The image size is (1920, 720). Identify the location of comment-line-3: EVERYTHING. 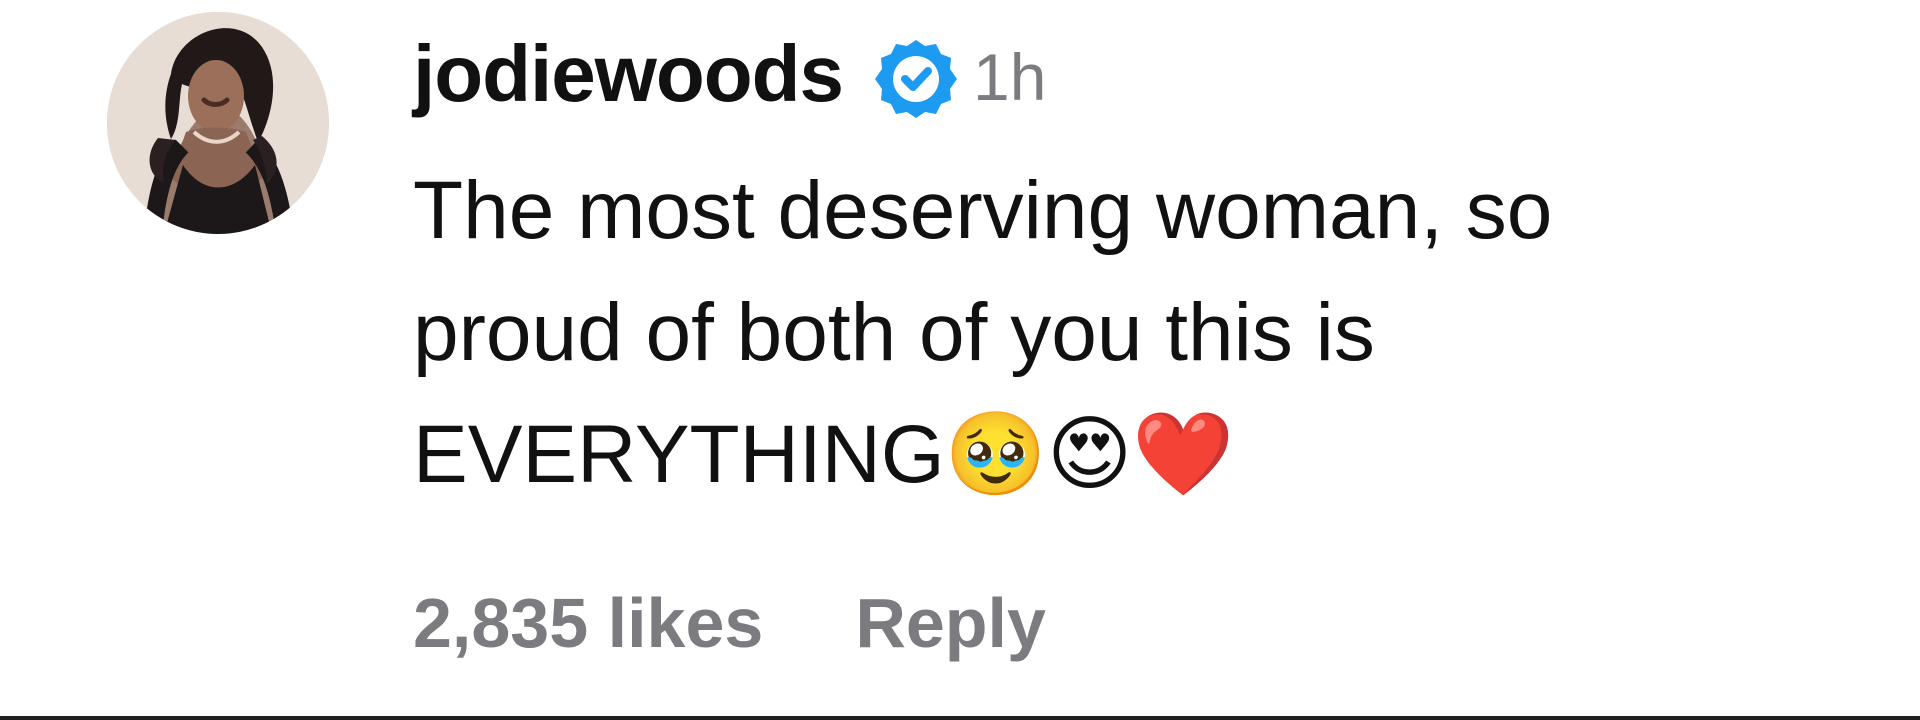
(679, 454).